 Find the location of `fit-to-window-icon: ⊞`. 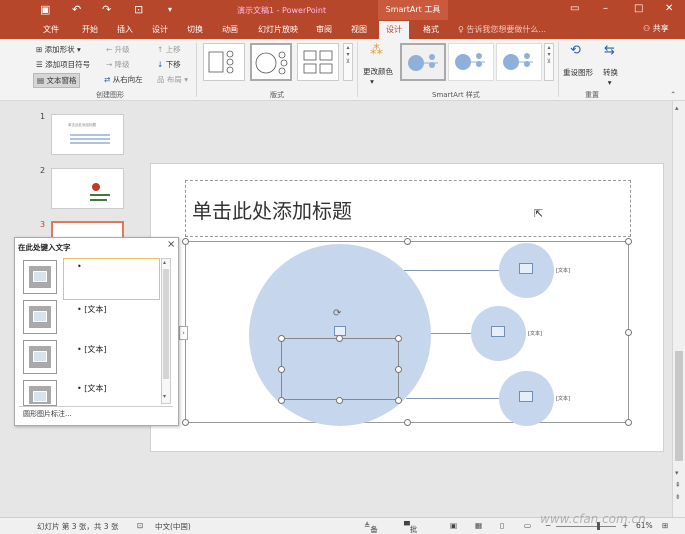

fit-to-window-icon: ⊞ is located at coordinates (665, 525).